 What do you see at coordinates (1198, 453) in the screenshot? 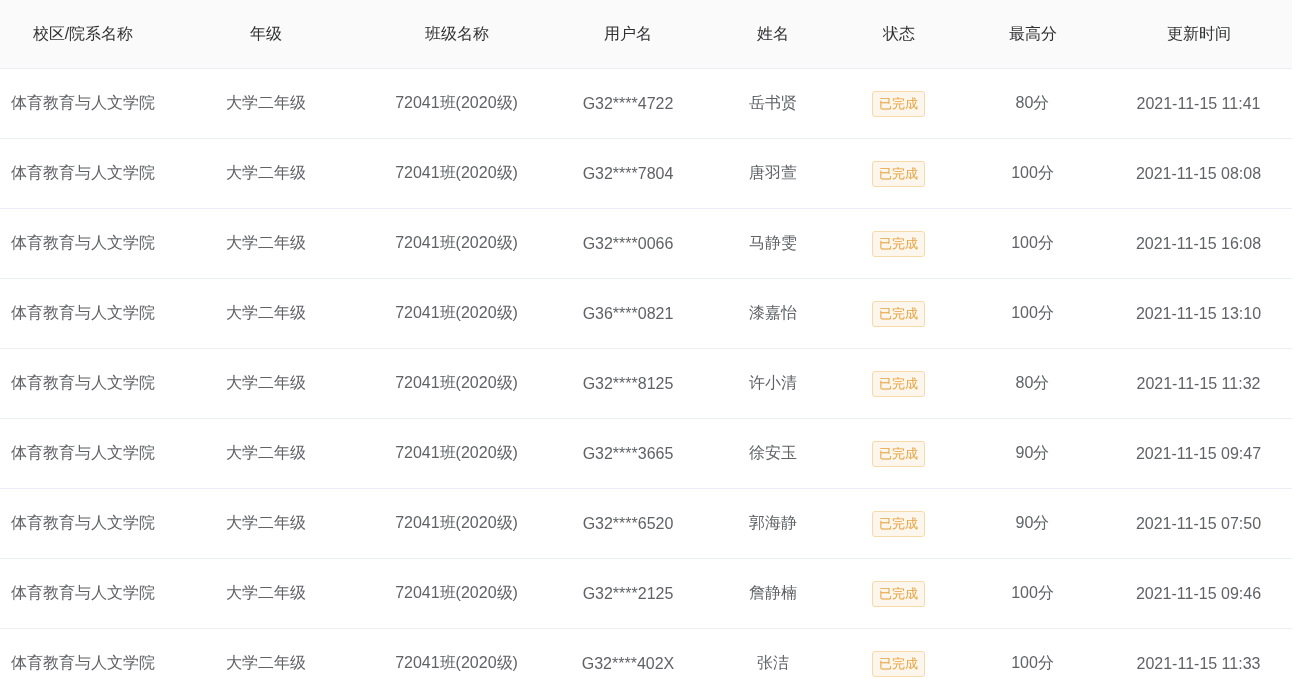
I see `update-time-cell: 2021-11-15 09:47` at bounding box center [1198, 453].